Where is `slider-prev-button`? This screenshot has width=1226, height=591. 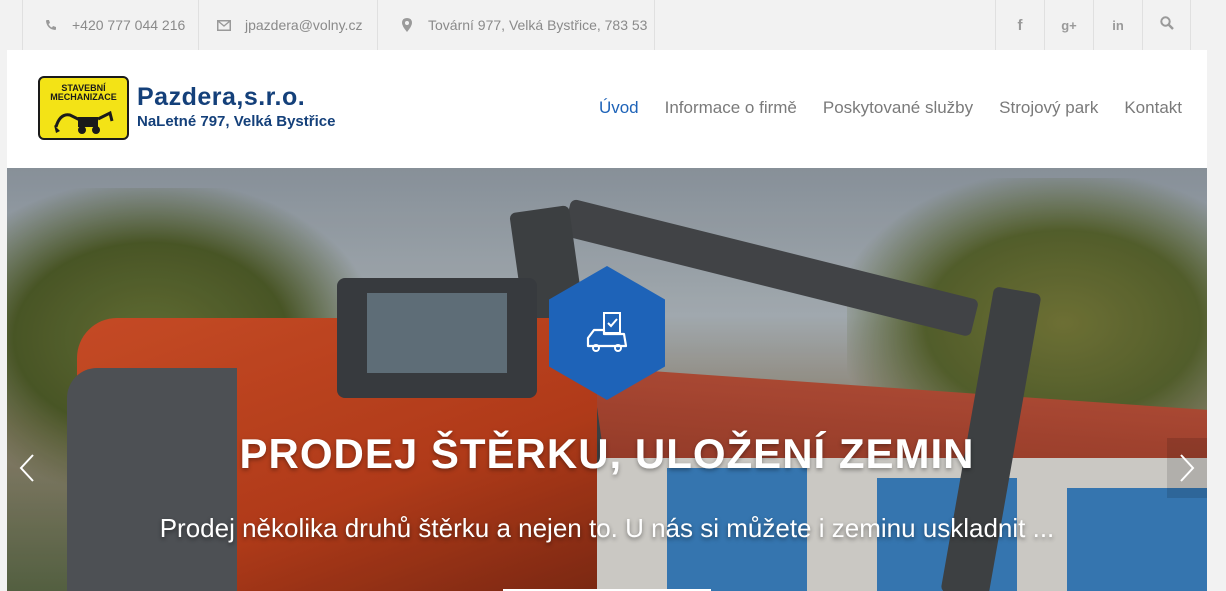
slider-prev-button is located at coordinates (27, 468).